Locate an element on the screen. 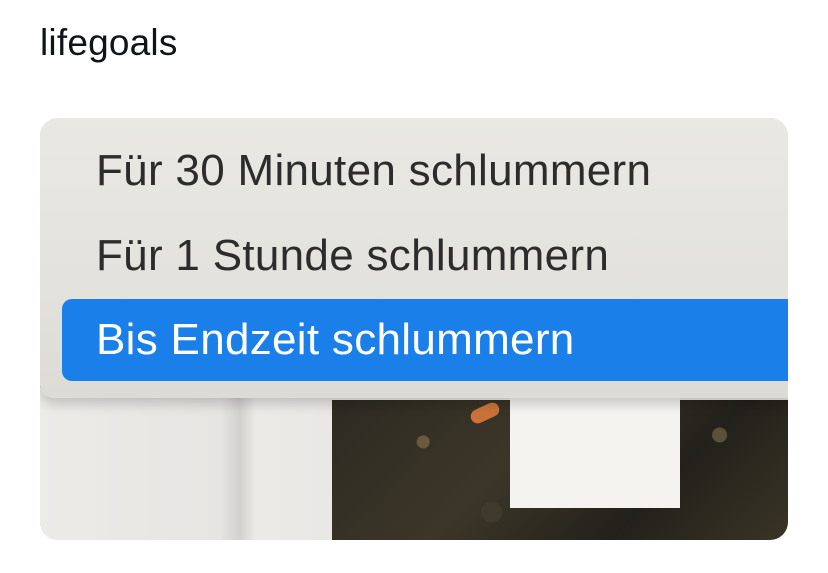 The height and width of the screenshot is (573, 828). menu-item-snooze-until-end: Bis Endzeit schlummern is located at coordinates (335, 340).